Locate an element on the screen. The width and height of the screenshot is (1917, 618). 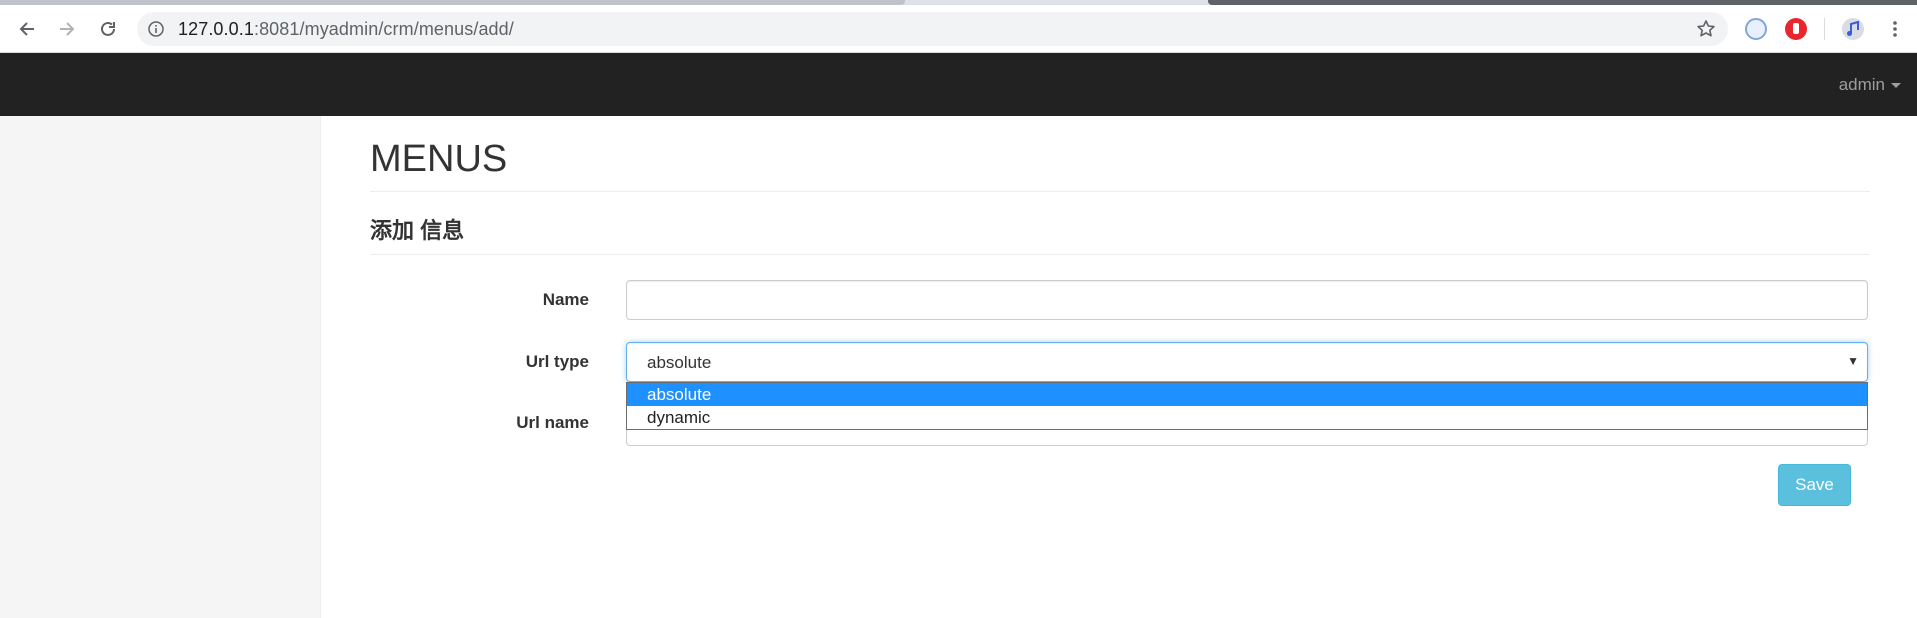
dropdown-arrow-icon: ▼ is located at coordinates (1853, 361).